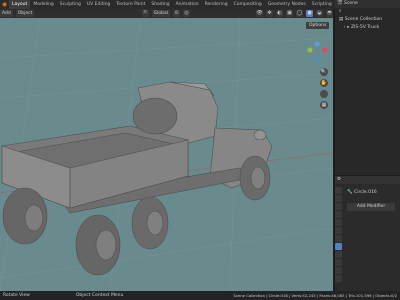 The height and width of the screenshot is (300, 400). Describe the element at coordinates (339, 179) in the screenshot. I see `properties-icon: ⚙` at that location.